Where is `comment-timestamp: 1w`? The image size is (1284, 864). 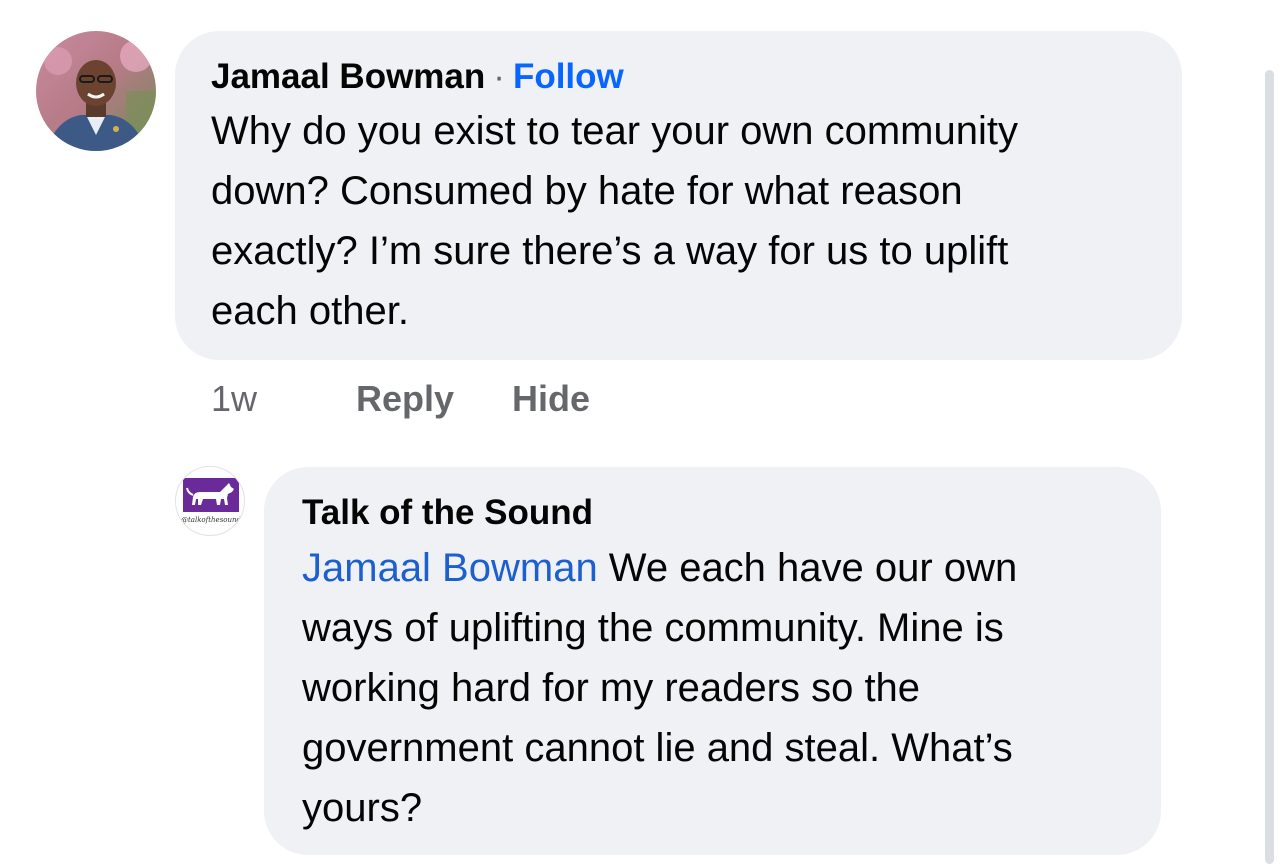
comment-timestamp: 1w is located at coordinates (234, 399).